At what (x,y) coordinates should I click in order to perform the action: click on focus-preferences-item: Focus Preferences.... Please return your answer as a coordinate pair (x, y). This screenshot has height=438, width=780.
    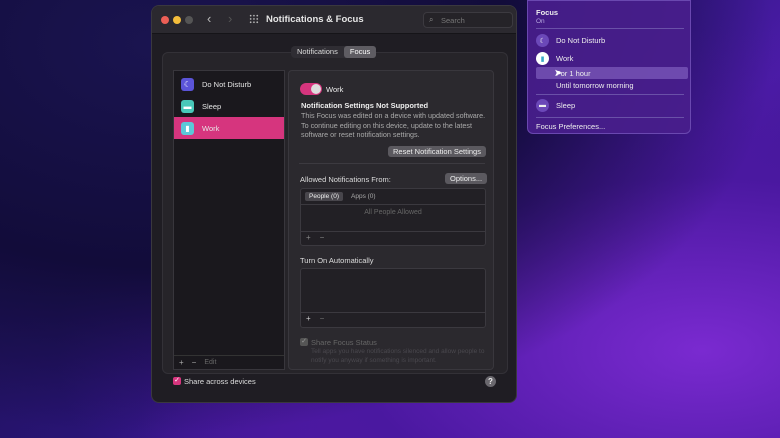
    Looking at the image, I should click on (570, 126).